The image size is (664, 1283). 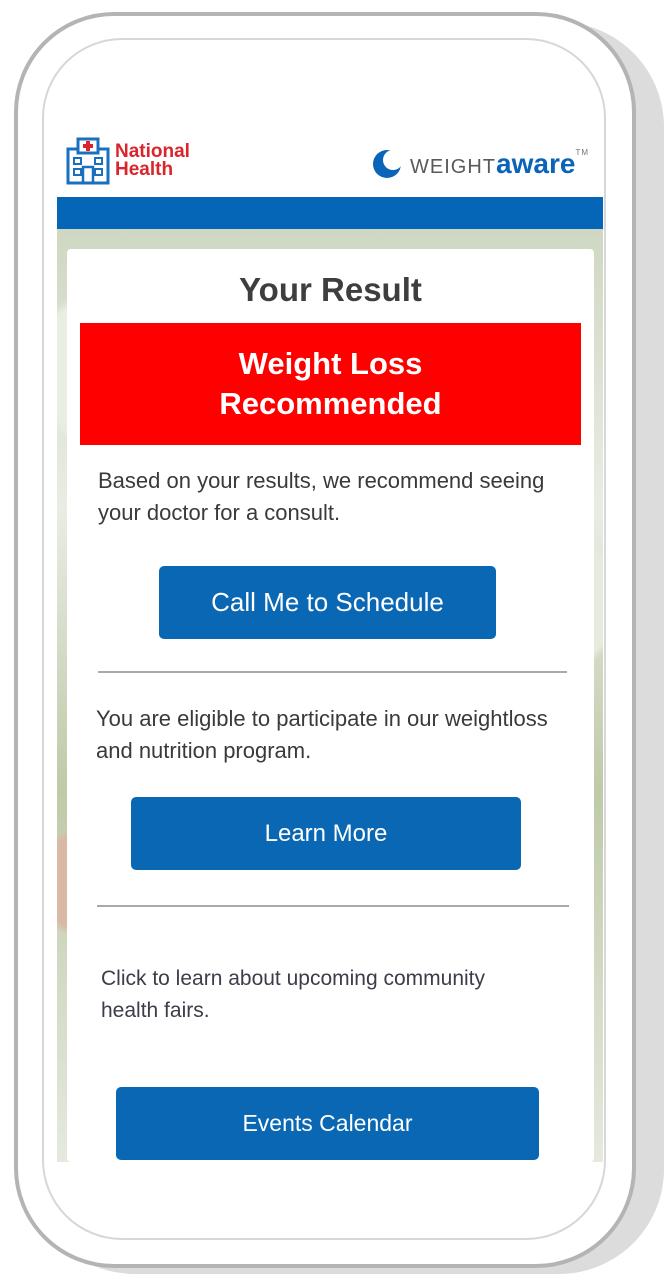 I want to click on weightaware-logo: WEIGHTawareTM, so click(x=480, y=164).